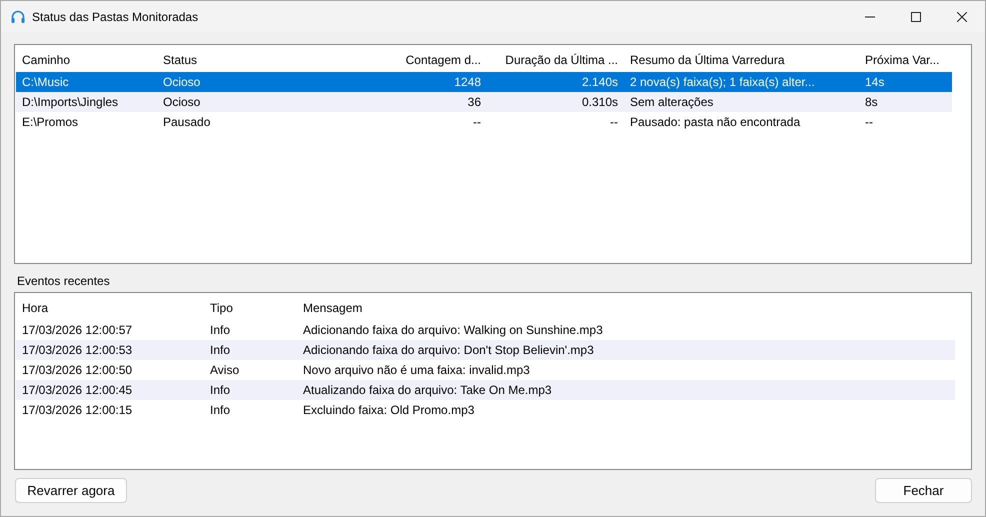 The height and width of the screenshot is (517, 986). Describe the element at coordinates (45, 82) in the screenshot. I see `table-cell: C:\Music` at that location.